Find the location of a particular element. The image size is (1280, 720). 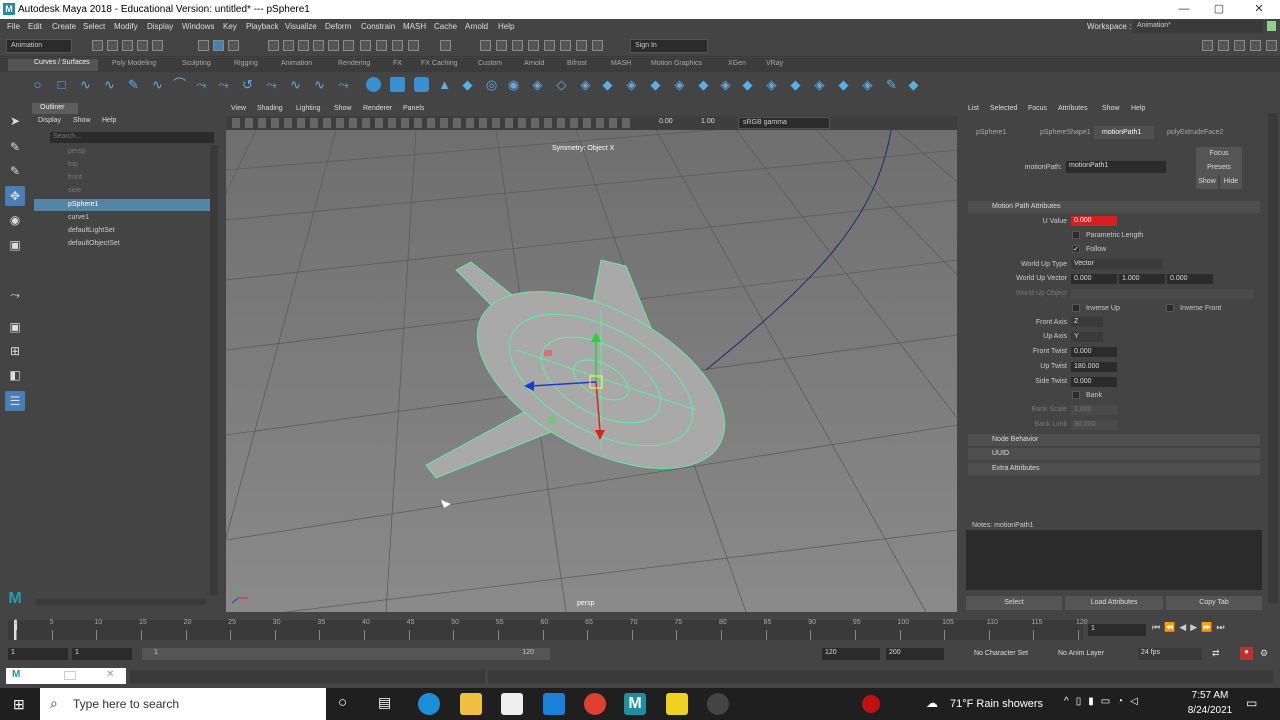

sculpt-surface-icon: ✎ is located at coordinates (891, 84).